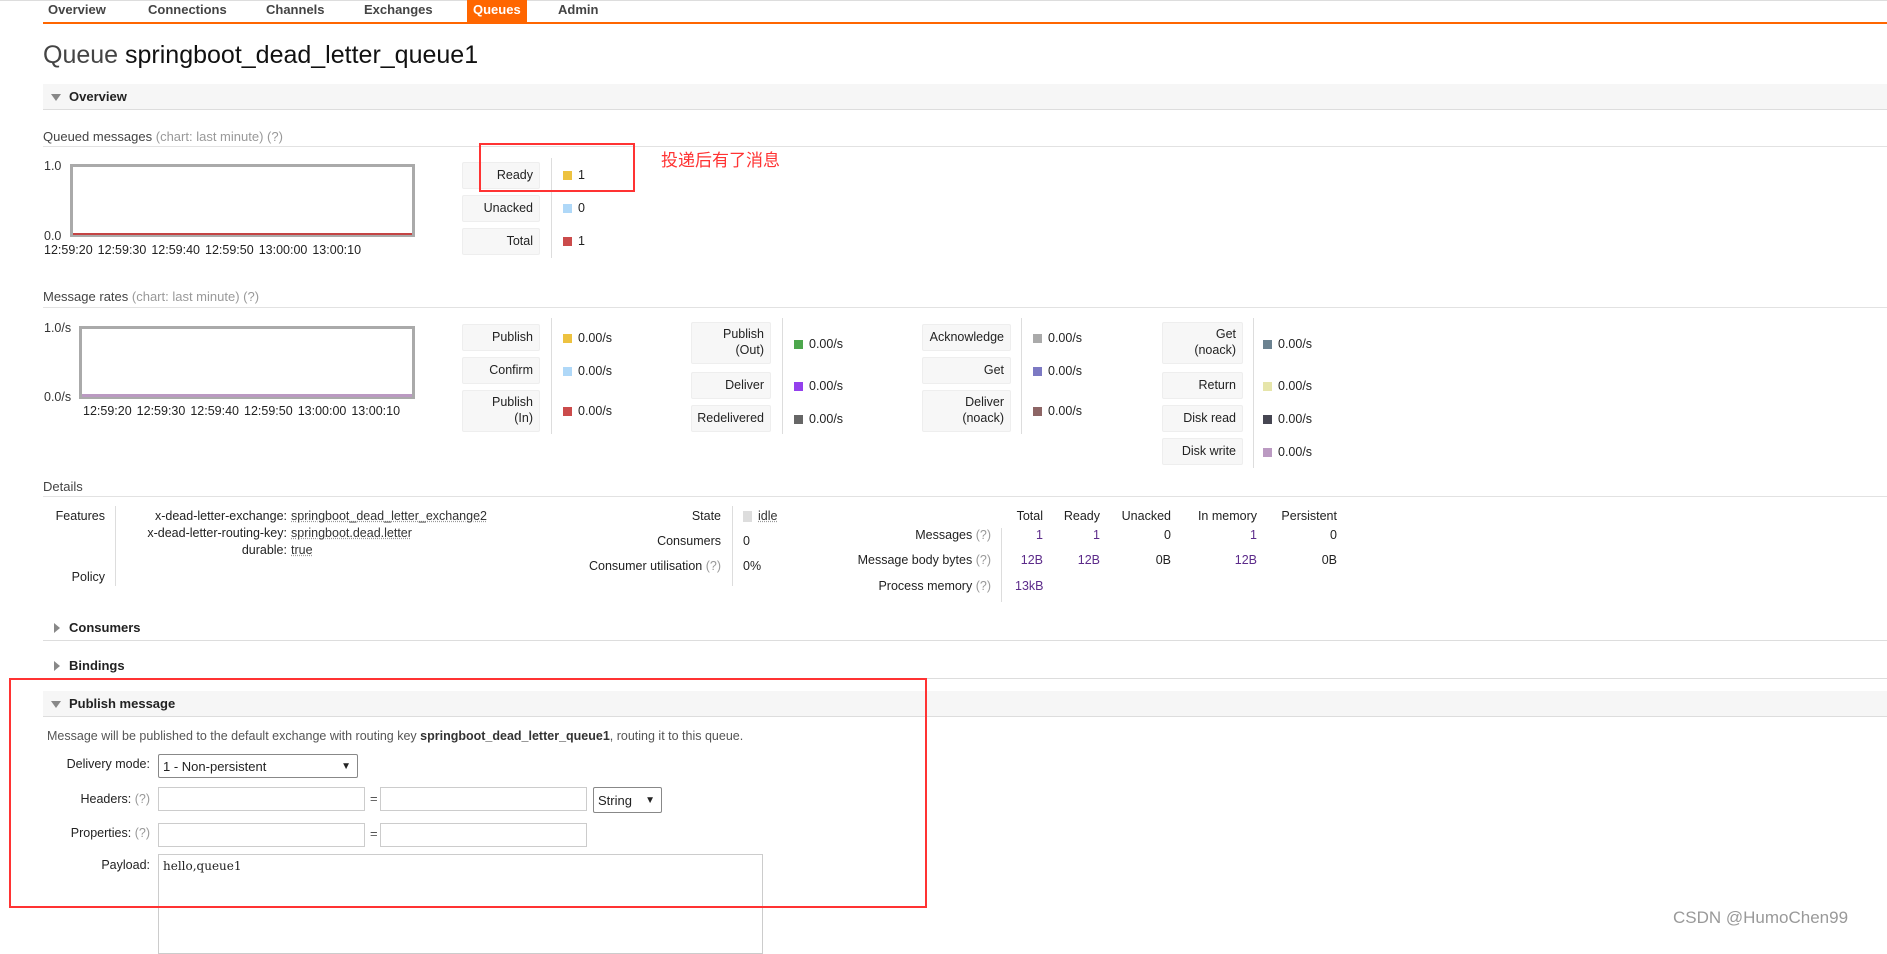  Describe the element at coordinates (567, 208) in the screenshot. I see `swatch-unacked` at that location.